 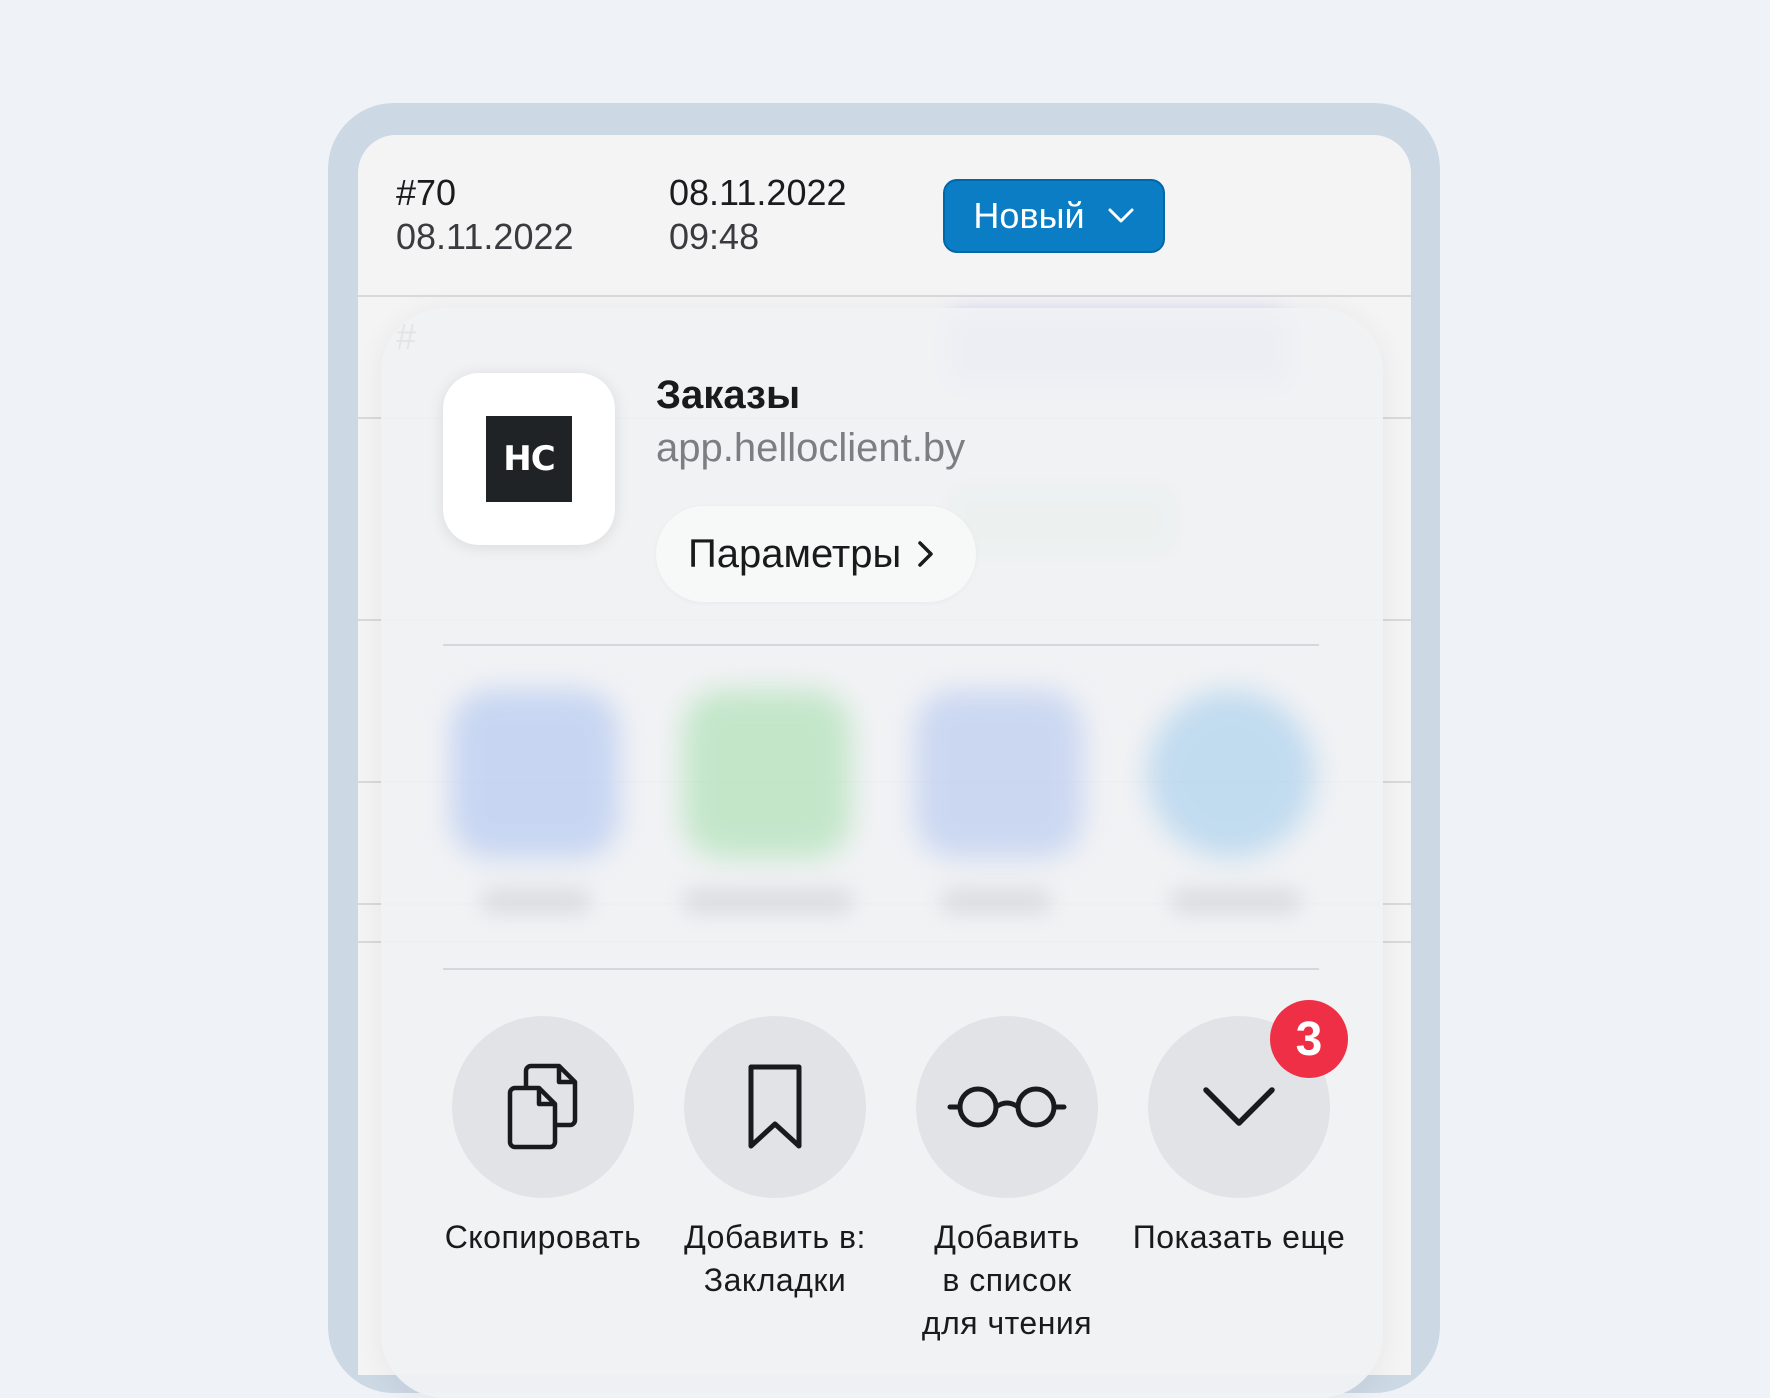 I want to click on copy-label: Скопировать, so click(x=543, y=1237).